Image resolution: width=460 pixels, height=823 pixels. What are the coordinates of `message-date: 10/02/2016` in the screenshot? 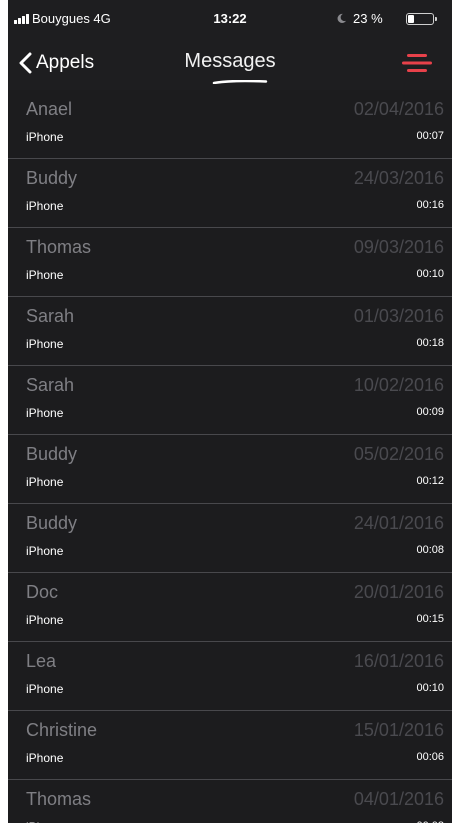 It's located at (398, 385).